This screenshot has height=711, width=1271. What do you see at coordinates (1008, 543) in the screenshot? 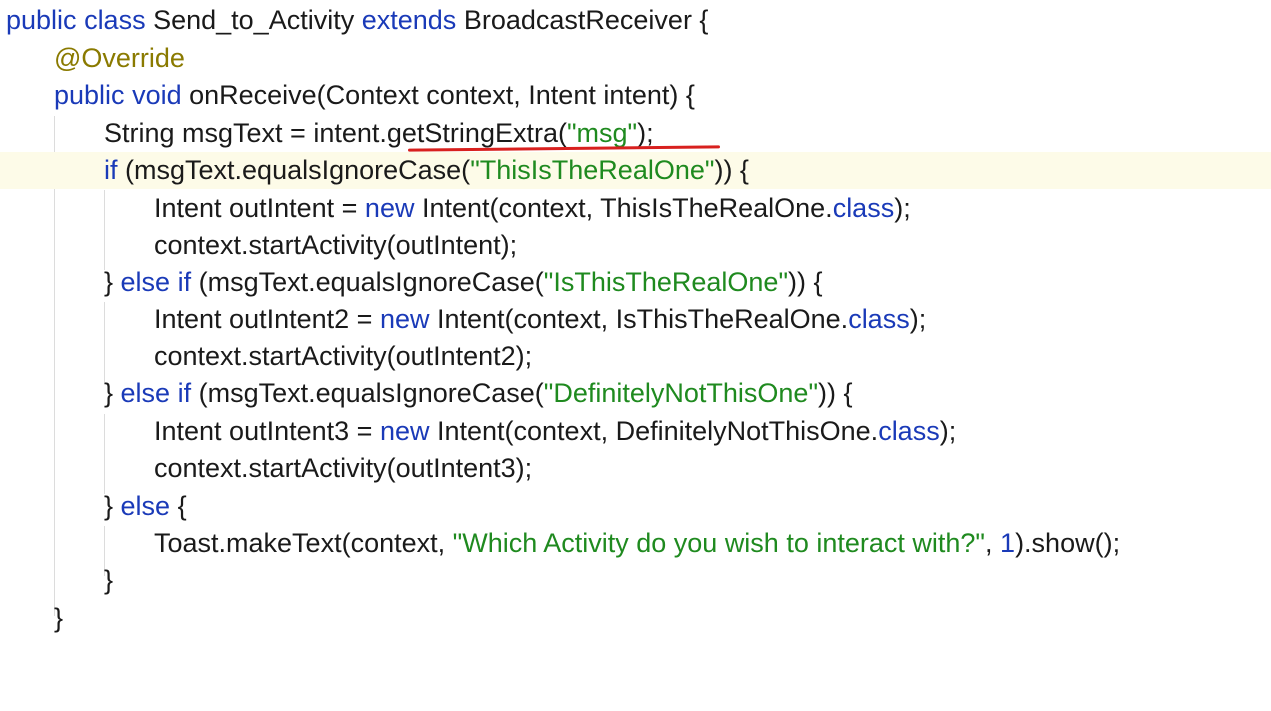
I see `number-literal: 1` at bounding box center [1008, 543].